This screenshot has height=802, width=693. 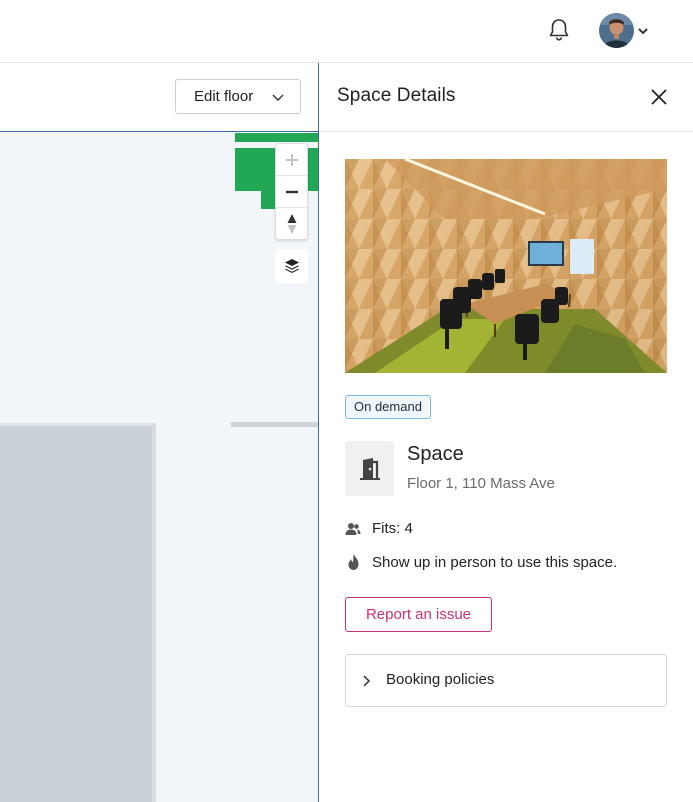 I want to click on layers-icon, so click(x=291, y=266).